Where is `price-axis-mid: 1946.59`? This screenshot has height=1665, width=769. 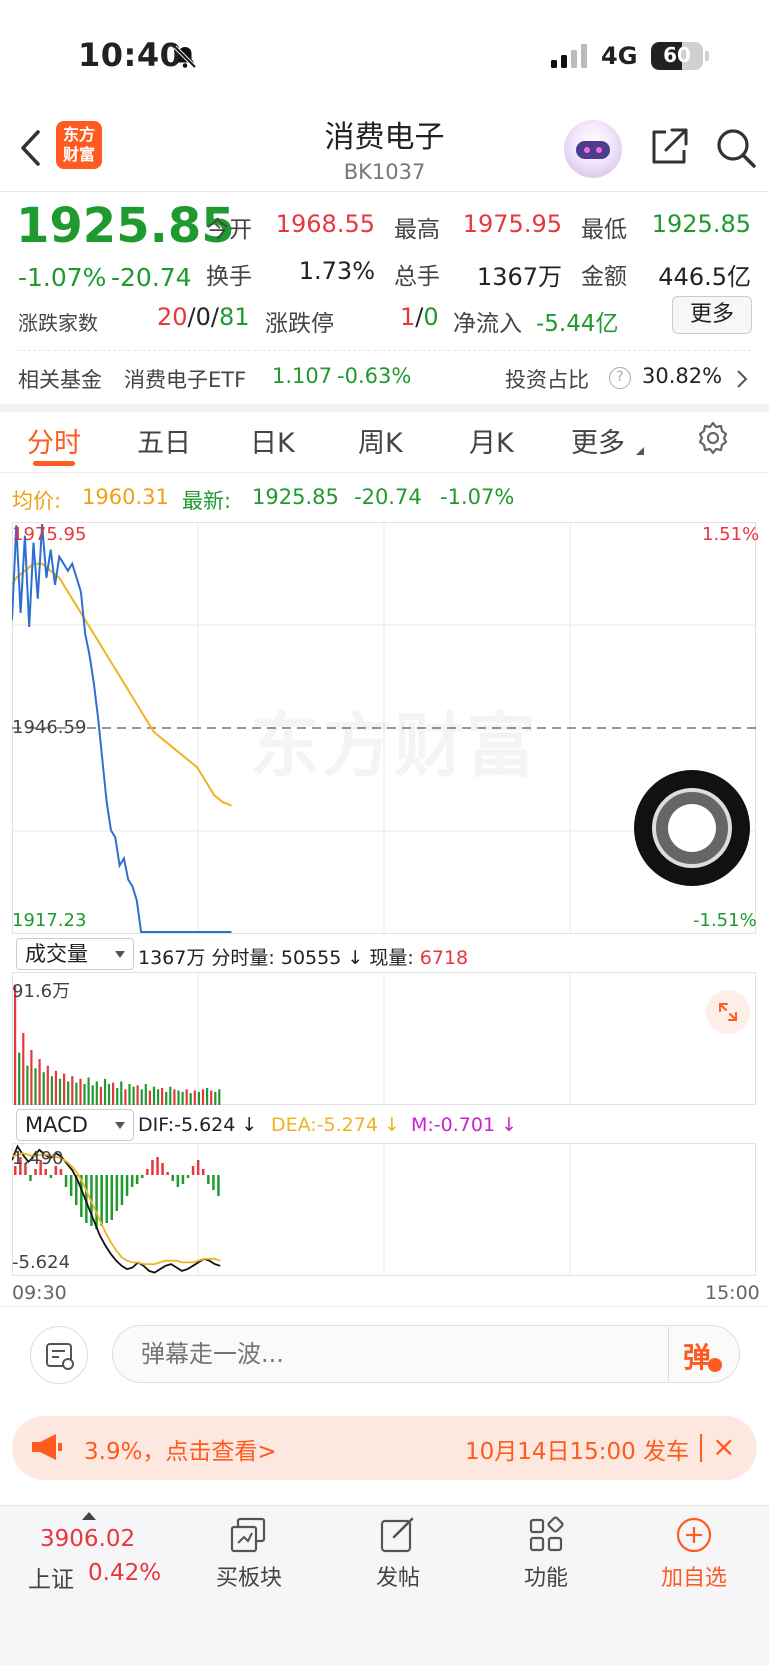 price-axis-mid: 1946.59 is located at coordinates (49, 727).